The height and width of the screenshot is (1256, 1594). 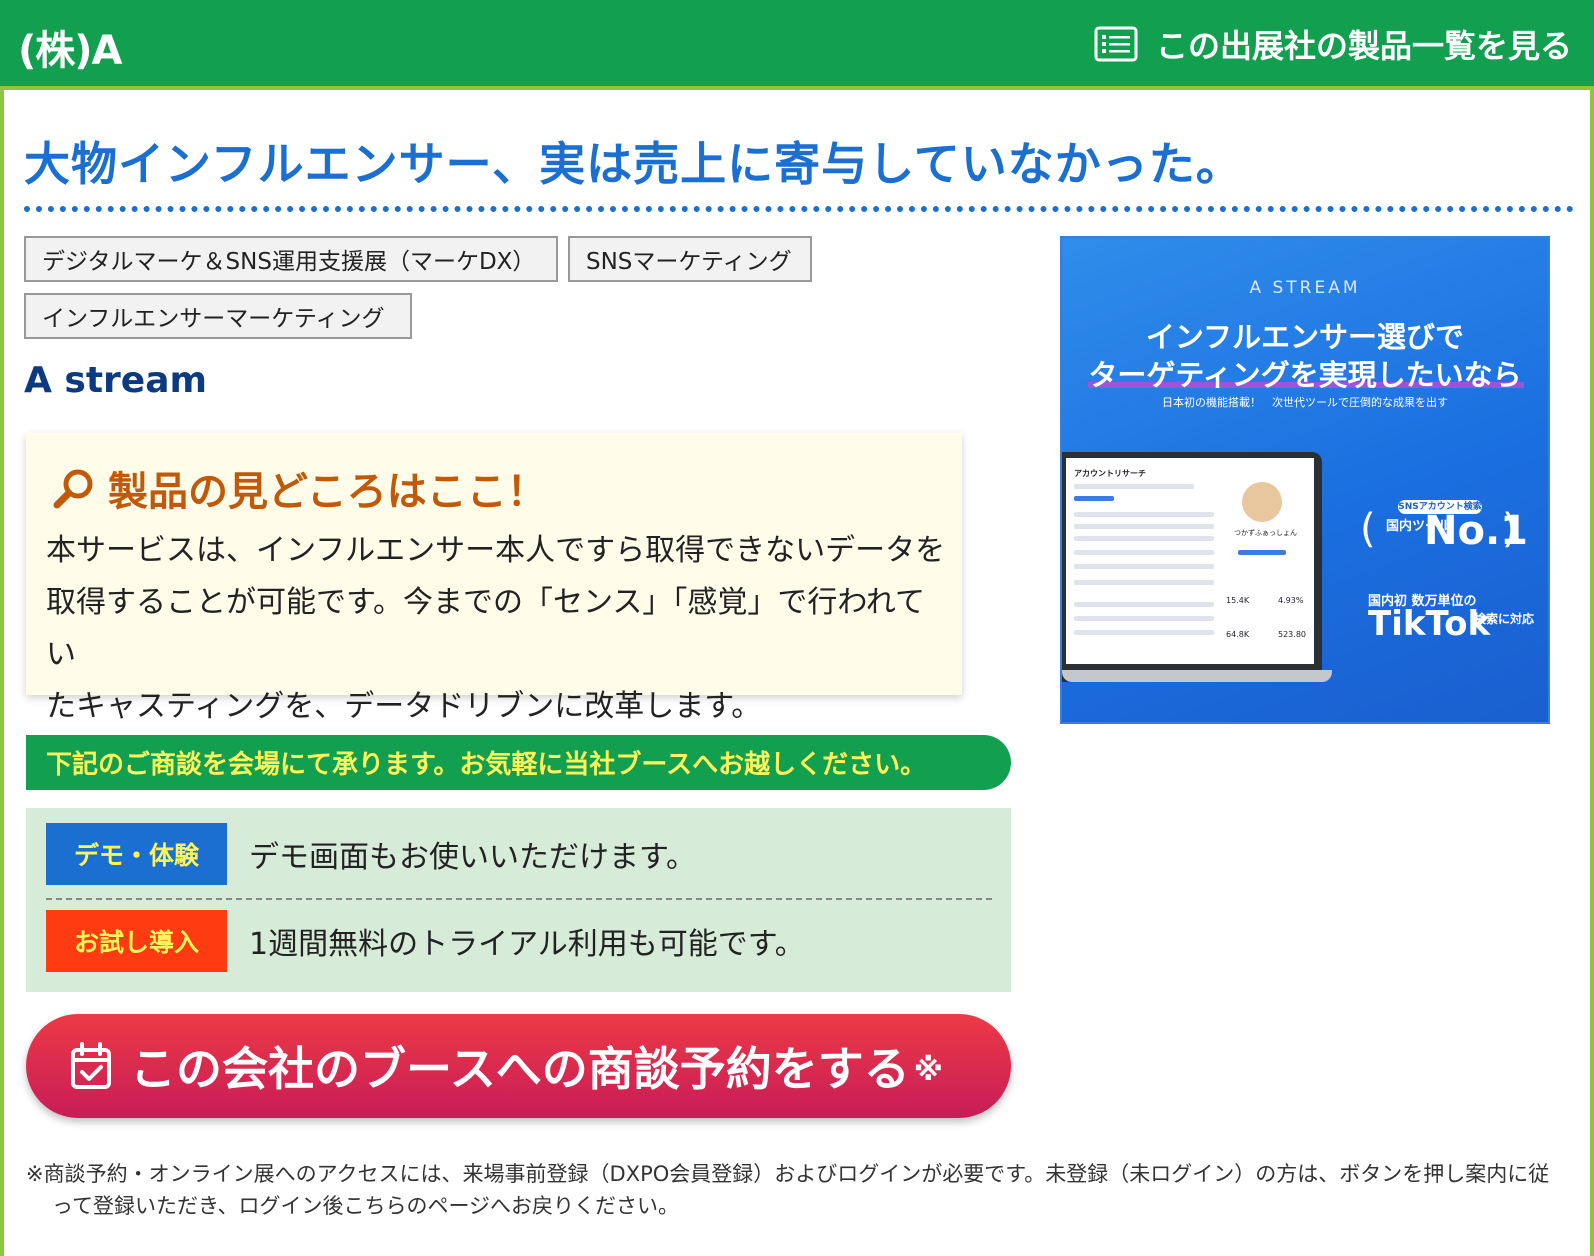 I want to click on laurel-left-icon: (, so click(x=1368, y=529).